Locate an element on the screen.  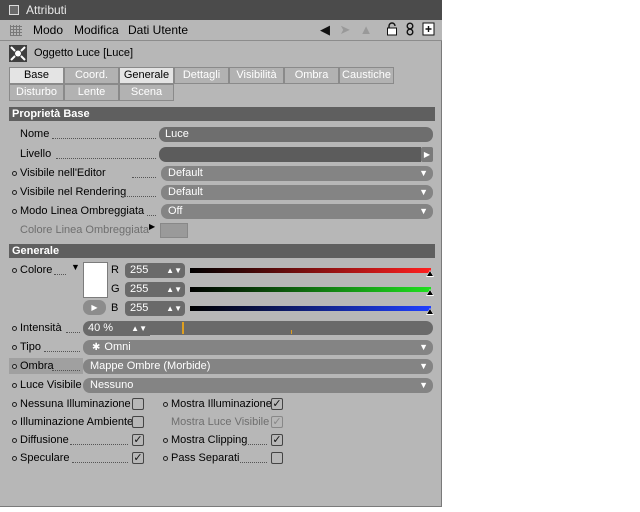
menu-dati-utente: Dati Utente is located at coordinates (158, 30).